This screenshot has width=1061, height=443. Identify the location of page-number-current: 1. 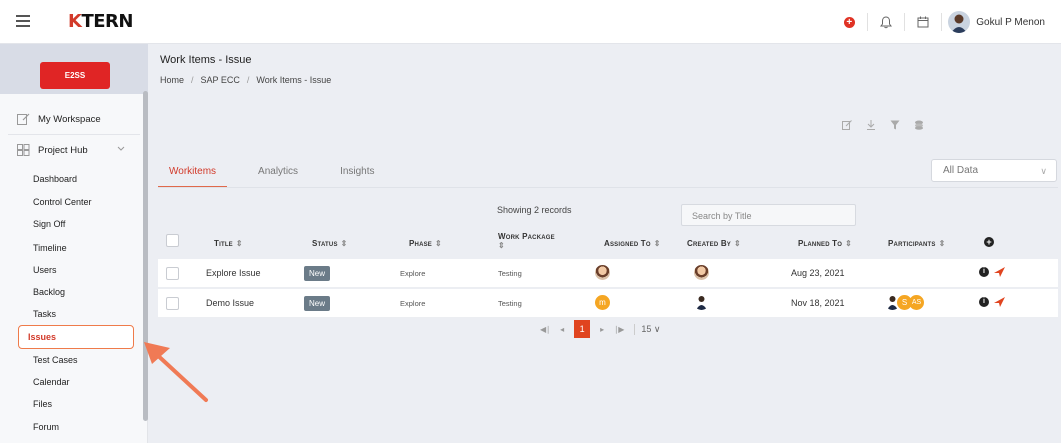
(582, 329).